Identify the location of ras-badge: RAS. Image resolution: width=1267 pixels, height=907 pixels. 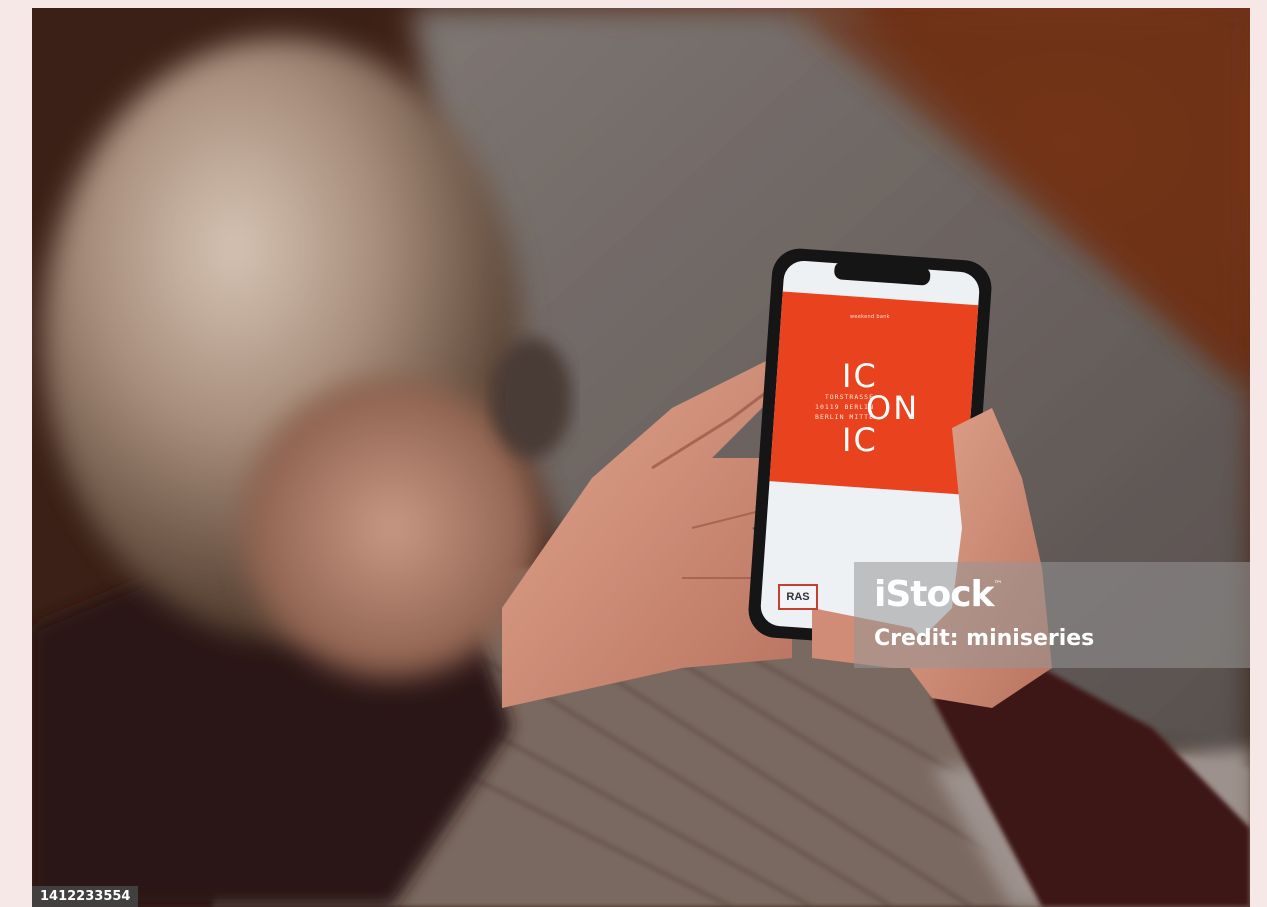
(798, 597).